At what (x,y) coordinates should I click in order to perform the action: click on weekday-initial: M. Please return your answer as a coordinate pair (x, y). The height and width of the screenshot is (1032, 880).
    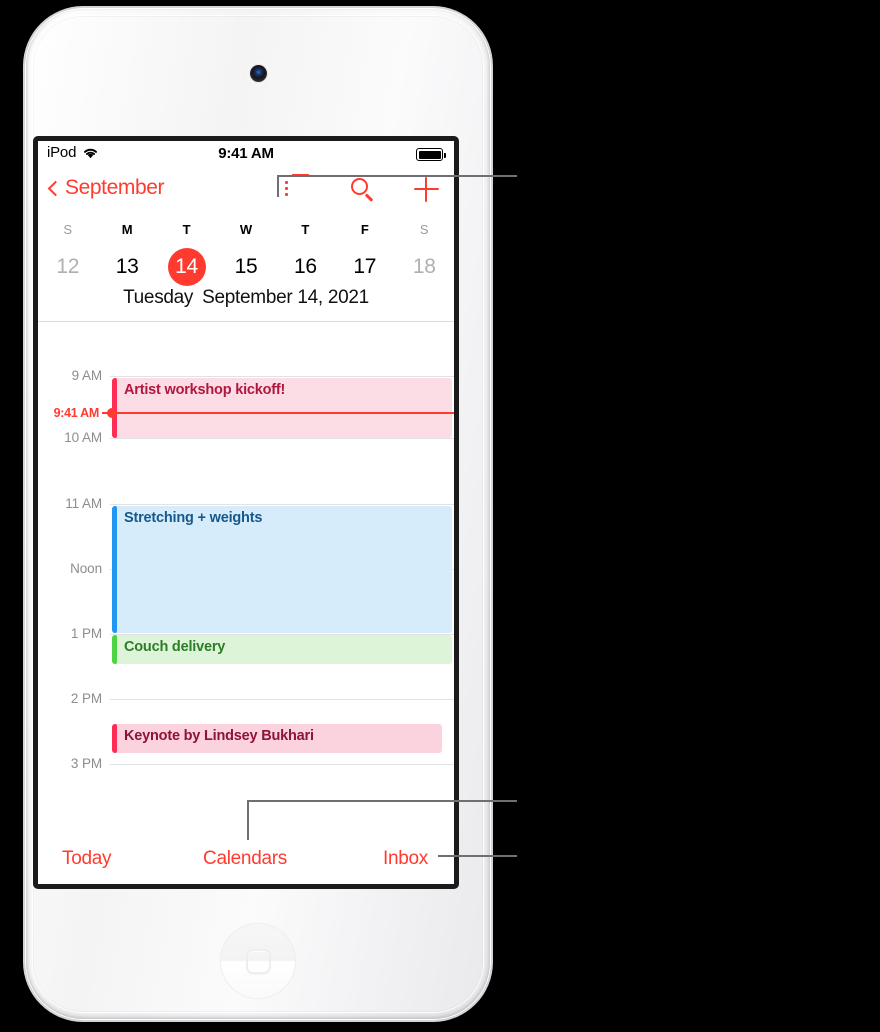
    Looking at the image, I should click on (127, 229).